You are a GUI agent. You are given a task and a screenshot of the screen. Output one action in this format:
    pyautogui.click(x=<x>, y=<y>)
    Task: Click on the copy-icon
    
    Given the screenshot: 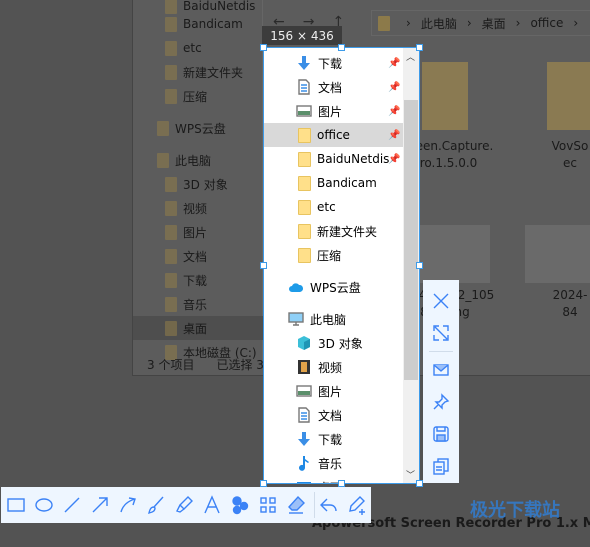 What is the action you would take?
    pyautogui.click(x=441, y=466)
    